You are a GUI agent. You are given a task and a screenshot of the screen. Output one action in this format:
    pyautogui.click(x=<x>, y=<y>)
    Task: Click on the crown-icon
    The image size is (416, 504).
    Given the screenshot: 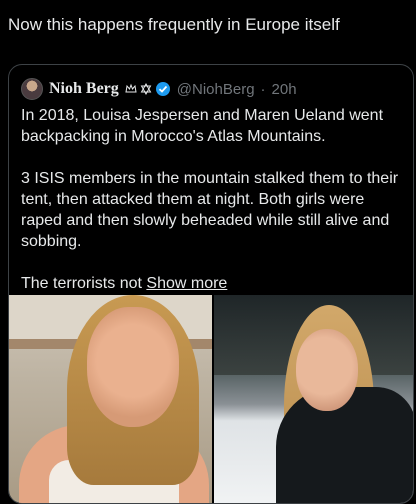 What is the action you would take?
    pyautogui.click(x=131, y=88)
    